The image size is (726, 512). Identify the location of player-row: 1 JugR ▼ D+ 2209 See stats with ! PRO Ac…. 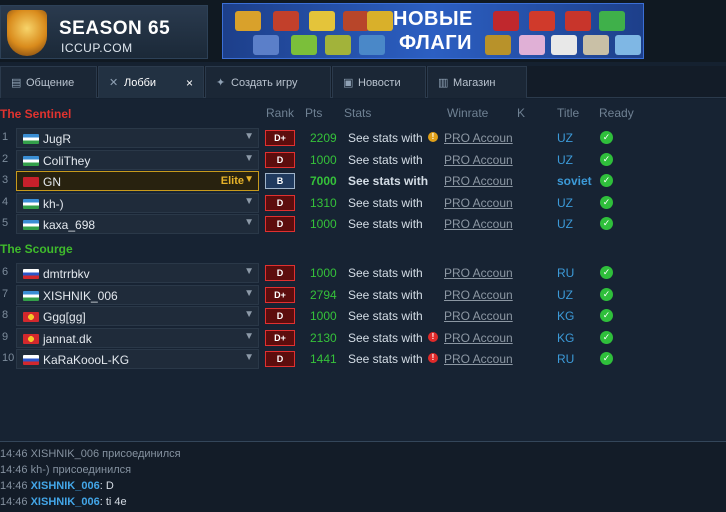
(363, 138).